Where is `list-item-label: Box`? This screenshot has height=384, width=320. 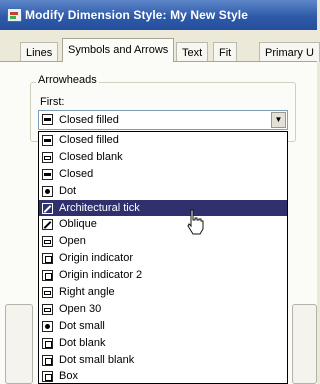 list-item-label: Box is located at coordinates (68, 376).